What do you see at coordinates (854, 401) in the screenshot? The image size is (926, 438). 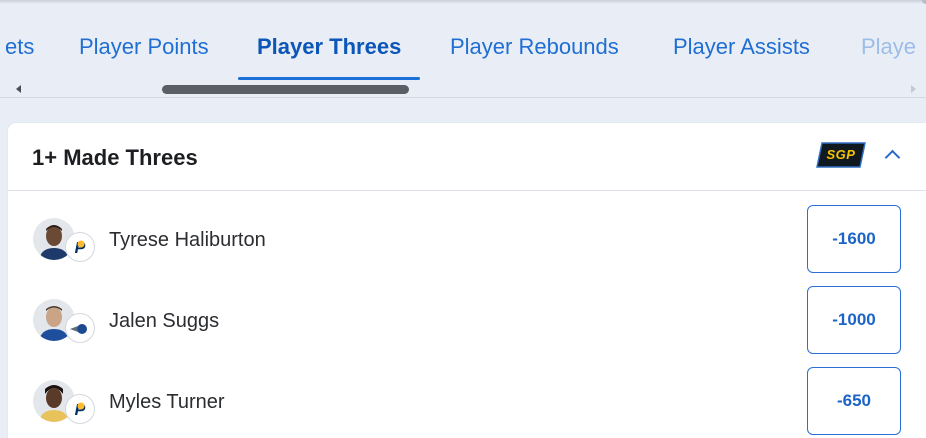 I see `odds-button: -650` at bounding box center [854, 401].